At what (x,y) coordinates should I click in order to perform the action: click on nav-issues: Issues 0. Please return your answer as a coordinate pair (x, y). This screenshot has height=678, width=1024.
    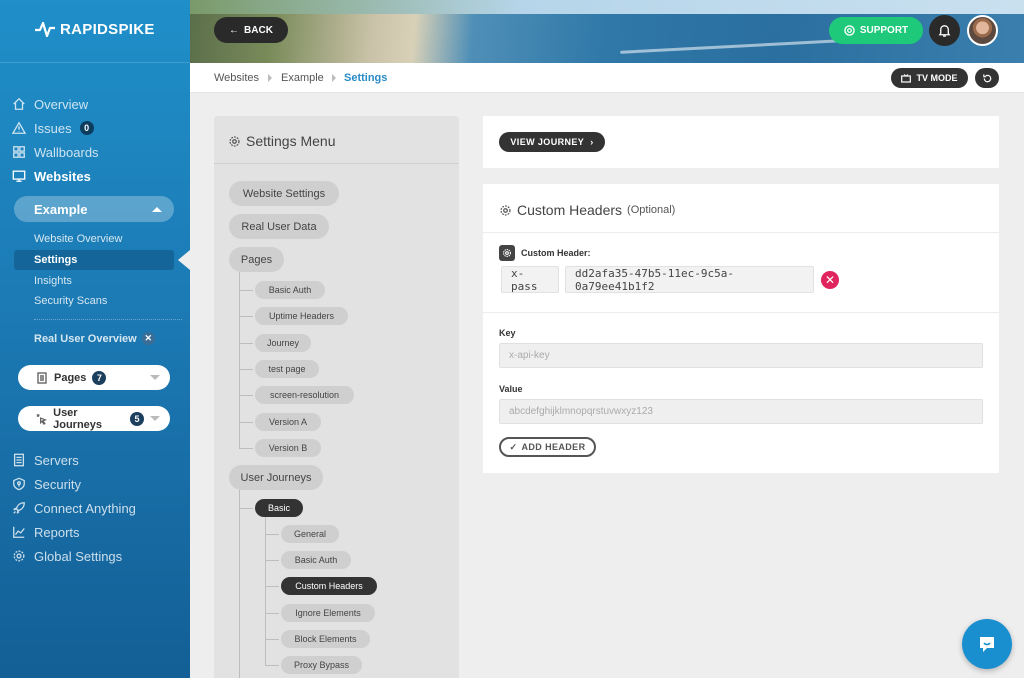
    Looking at the image, I should click on (52, 128).